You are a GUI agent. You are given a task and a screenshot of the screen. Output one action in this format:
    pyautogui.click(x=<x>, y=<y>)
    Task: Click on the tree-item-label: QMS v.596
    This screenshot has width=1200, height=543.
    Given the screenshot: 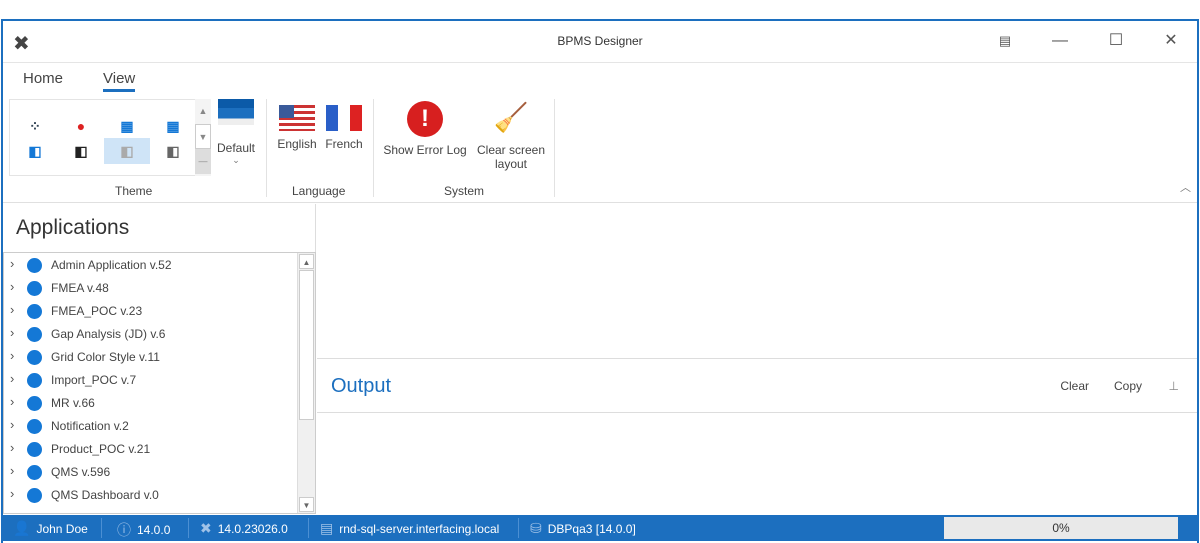 What is the action you would take?
    pyautogui.click(x=81, y=472)
    